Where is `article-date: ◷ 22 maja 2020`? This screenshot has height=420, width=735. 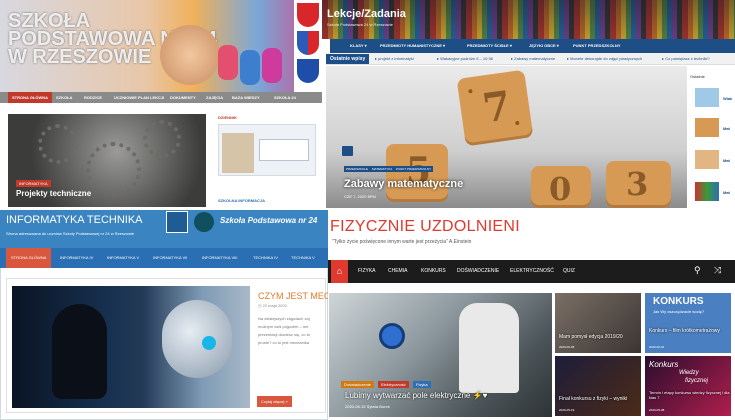
article-date: ◷ 22 maja 2020 is located at coordinates (272, 305).